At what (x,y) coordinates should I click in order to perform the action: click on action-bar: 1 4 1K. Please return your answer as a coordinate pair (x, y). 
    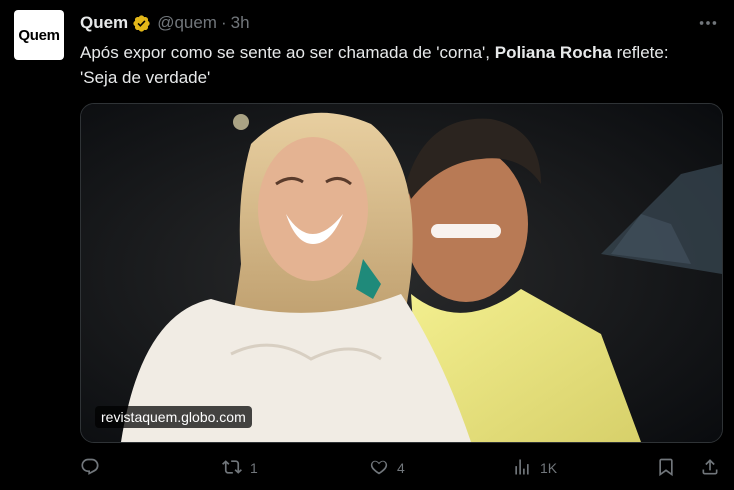
    Looking at the image, I should click on (400, 468).